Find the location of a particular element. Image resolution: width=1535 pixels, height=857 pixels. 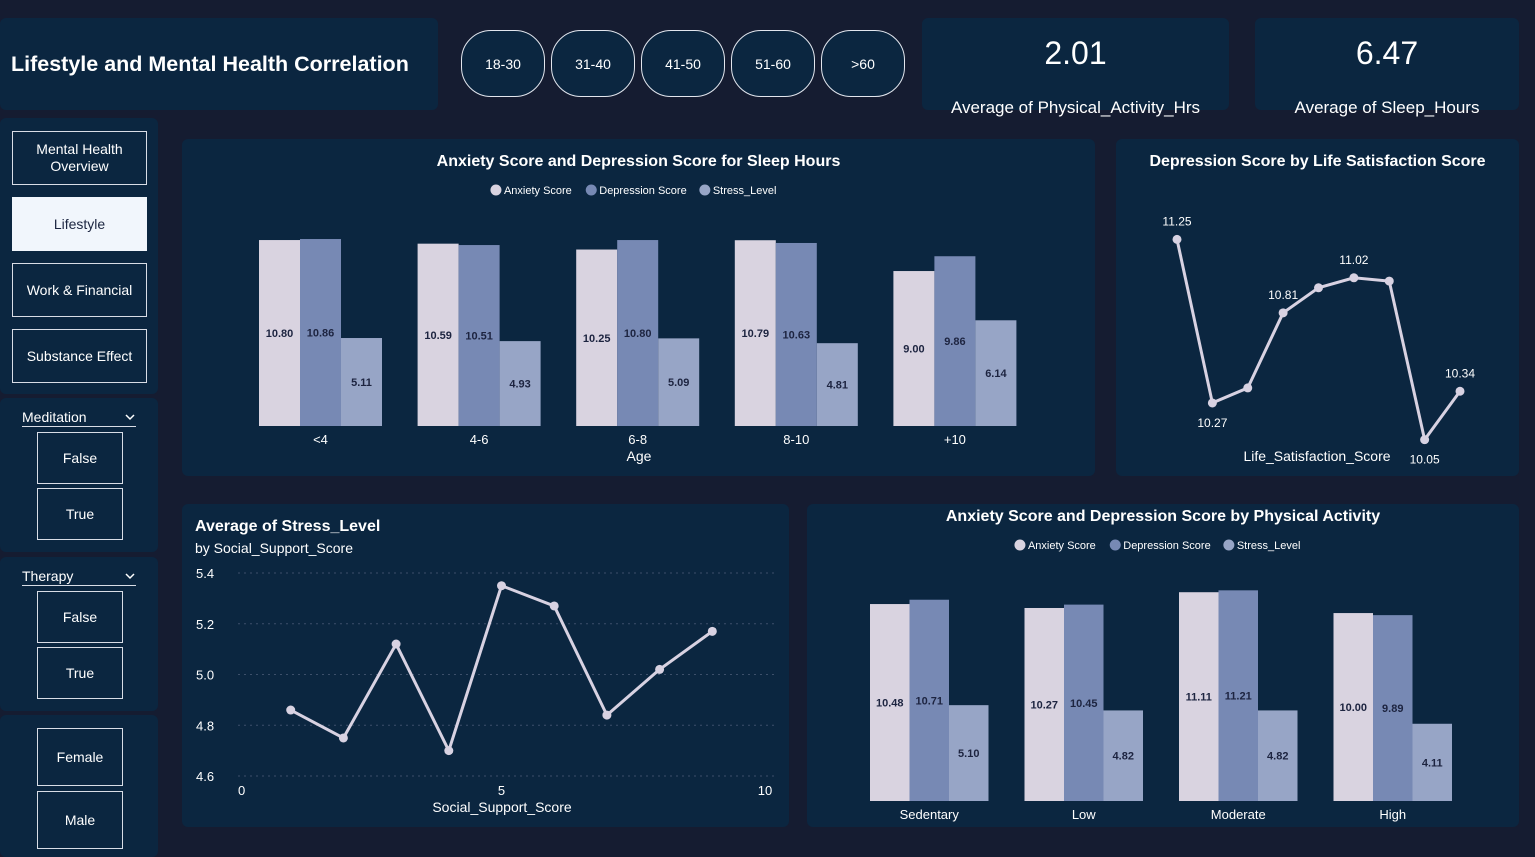

chevron-down-icon is located at coordinates (130, 576).